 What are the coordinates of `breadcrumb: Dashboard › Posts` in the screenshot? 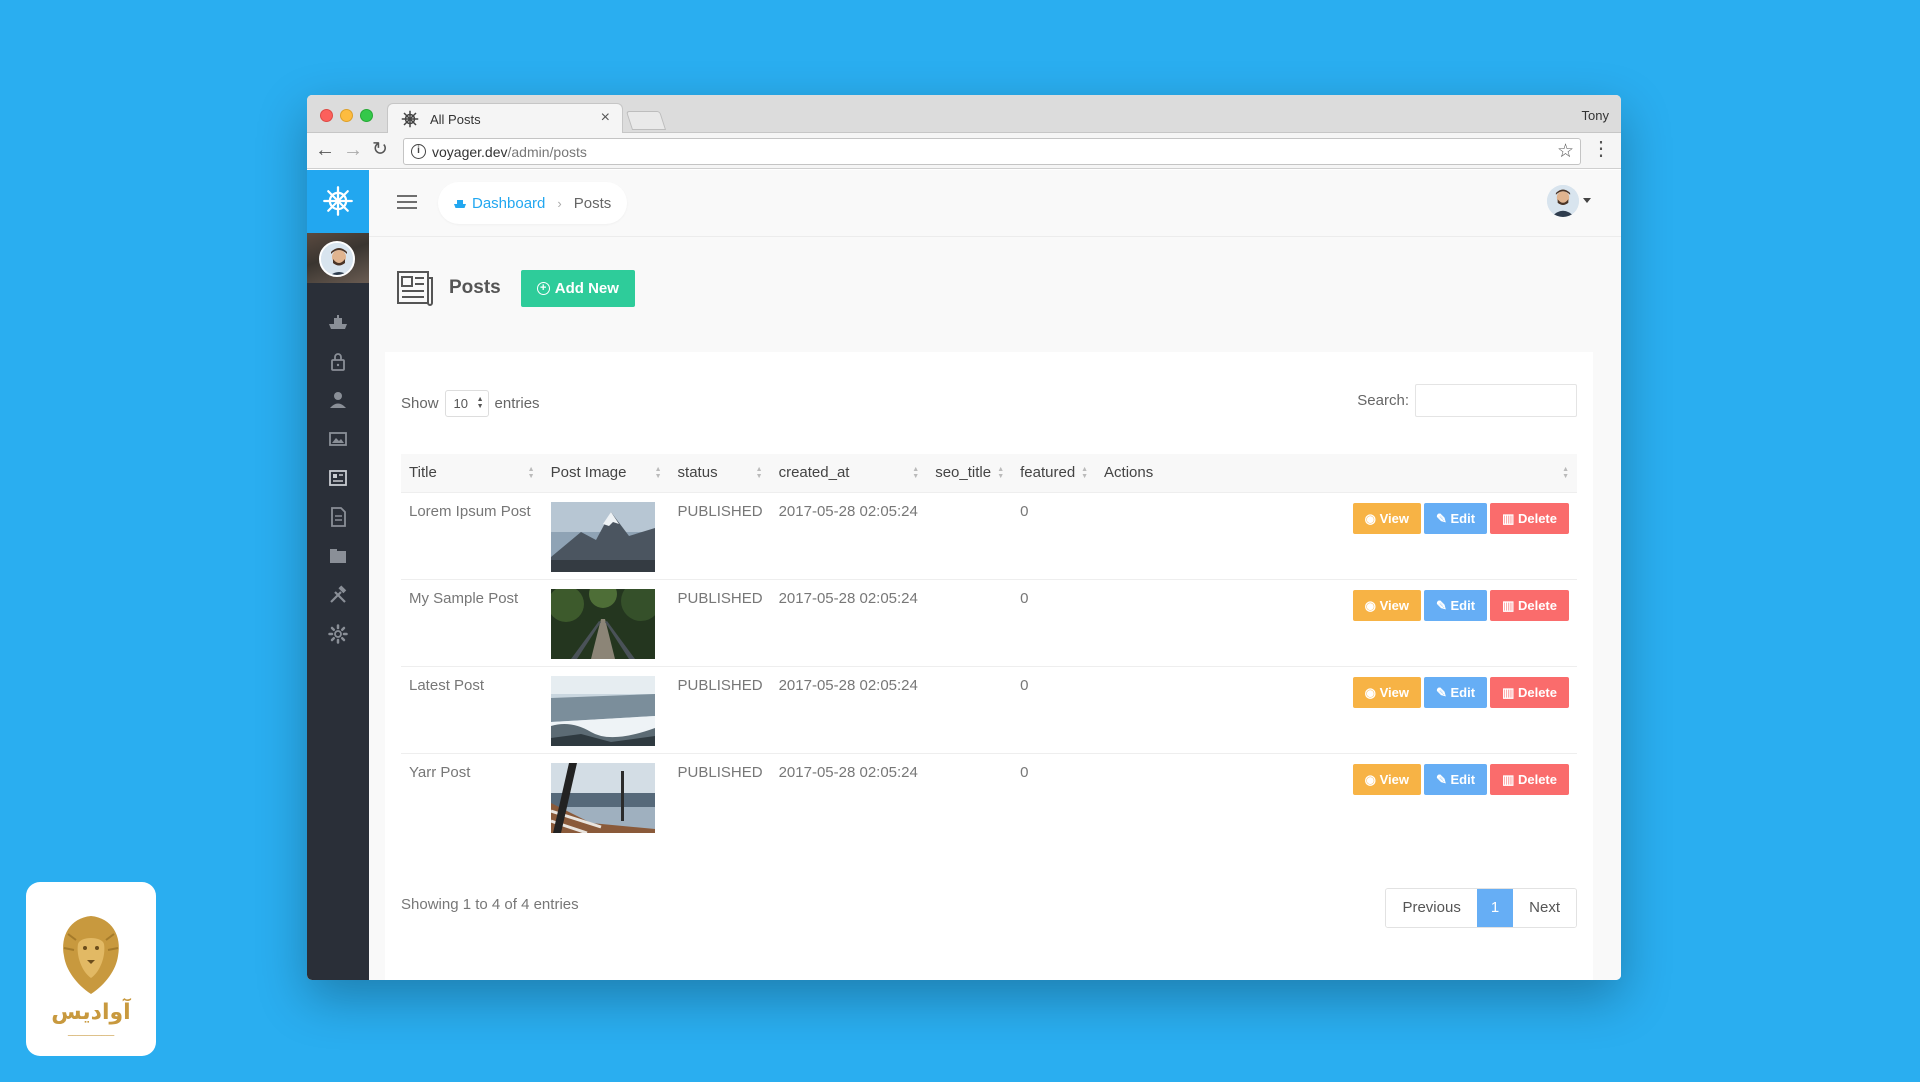 It's located at (533, 203).